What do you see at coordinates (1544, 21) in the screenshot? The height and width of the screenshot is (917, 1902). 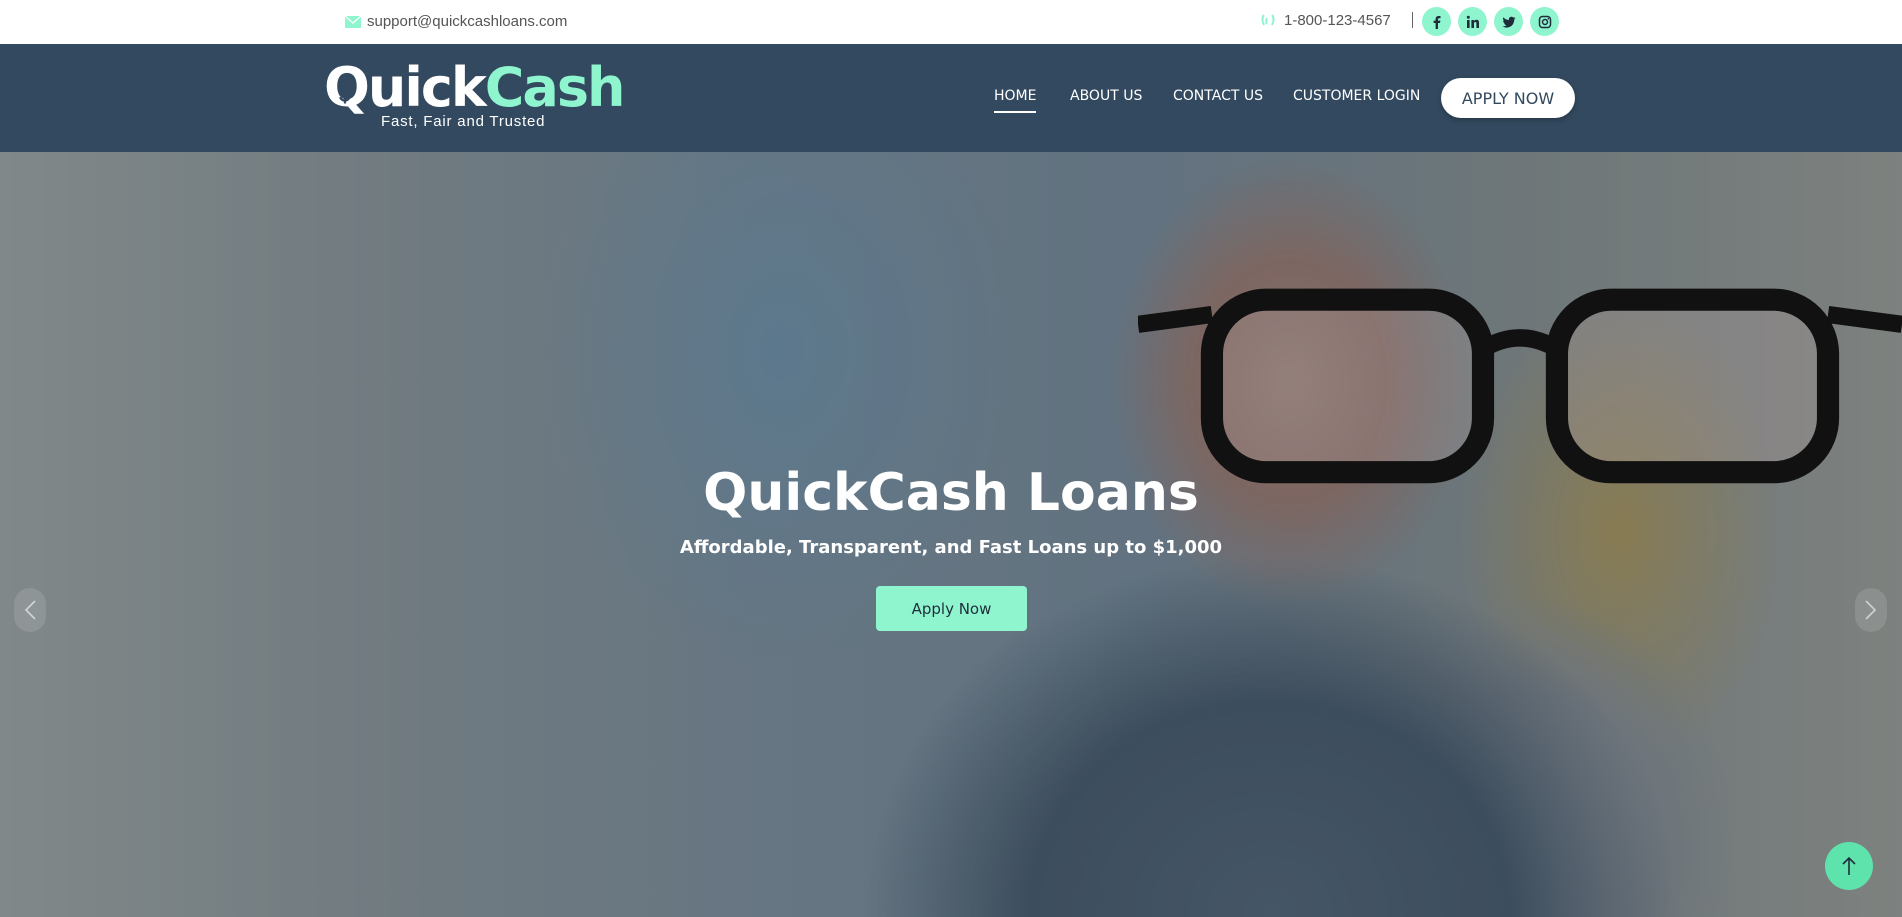 I see `instagram-icon` at bounding box center [1544, 21].